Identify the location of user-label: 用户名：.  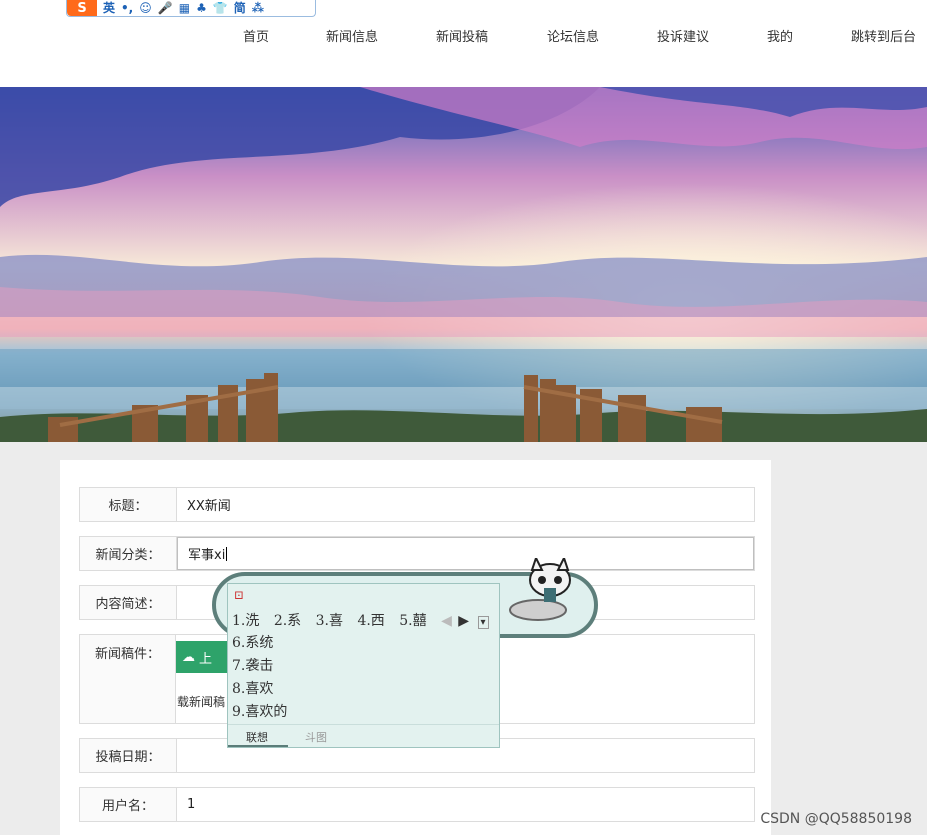
(128, 804).